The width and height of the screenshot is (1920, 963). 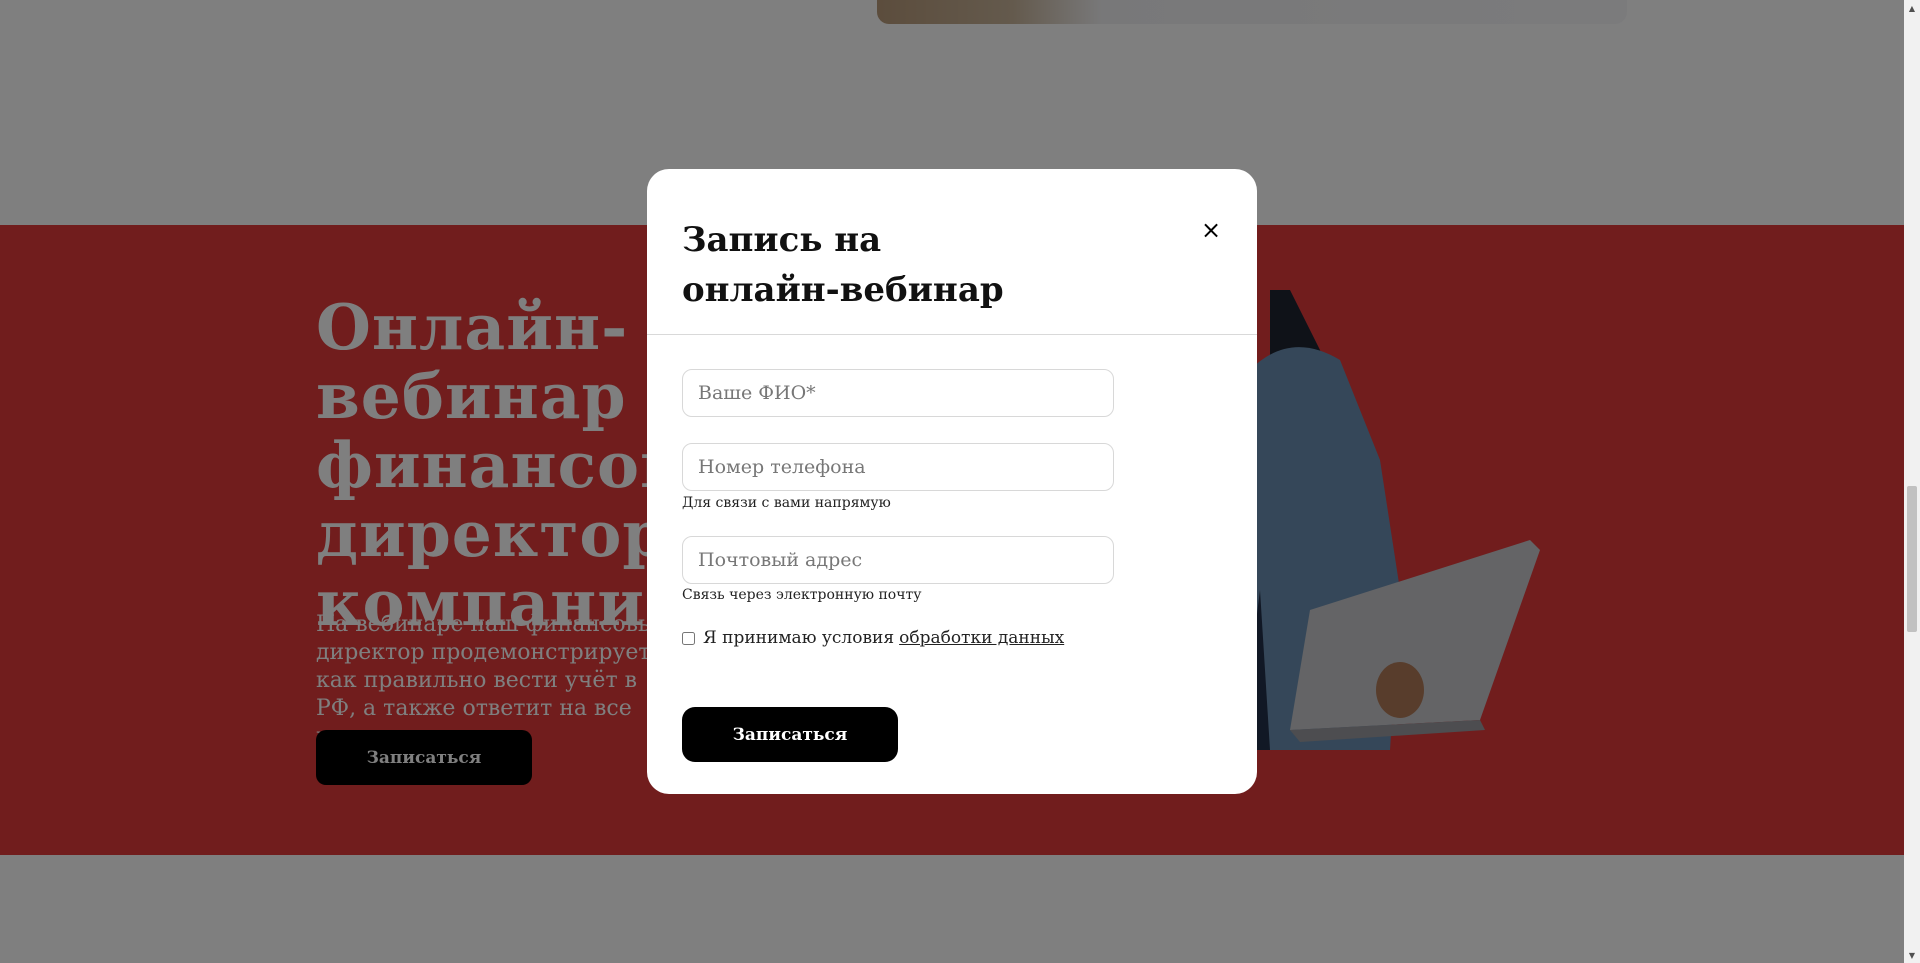 What do you see at coordinates (898, 393) in the screenshot?
I see `name-input` at bounding box center [898, 393].